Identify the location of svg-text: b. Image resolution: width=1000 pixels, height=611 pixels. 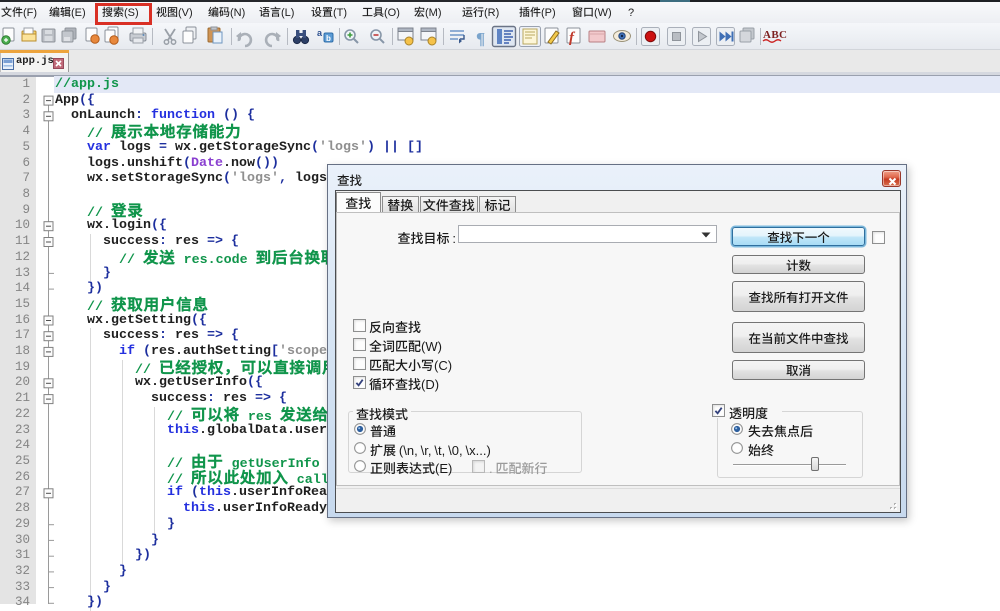
(328, 38).